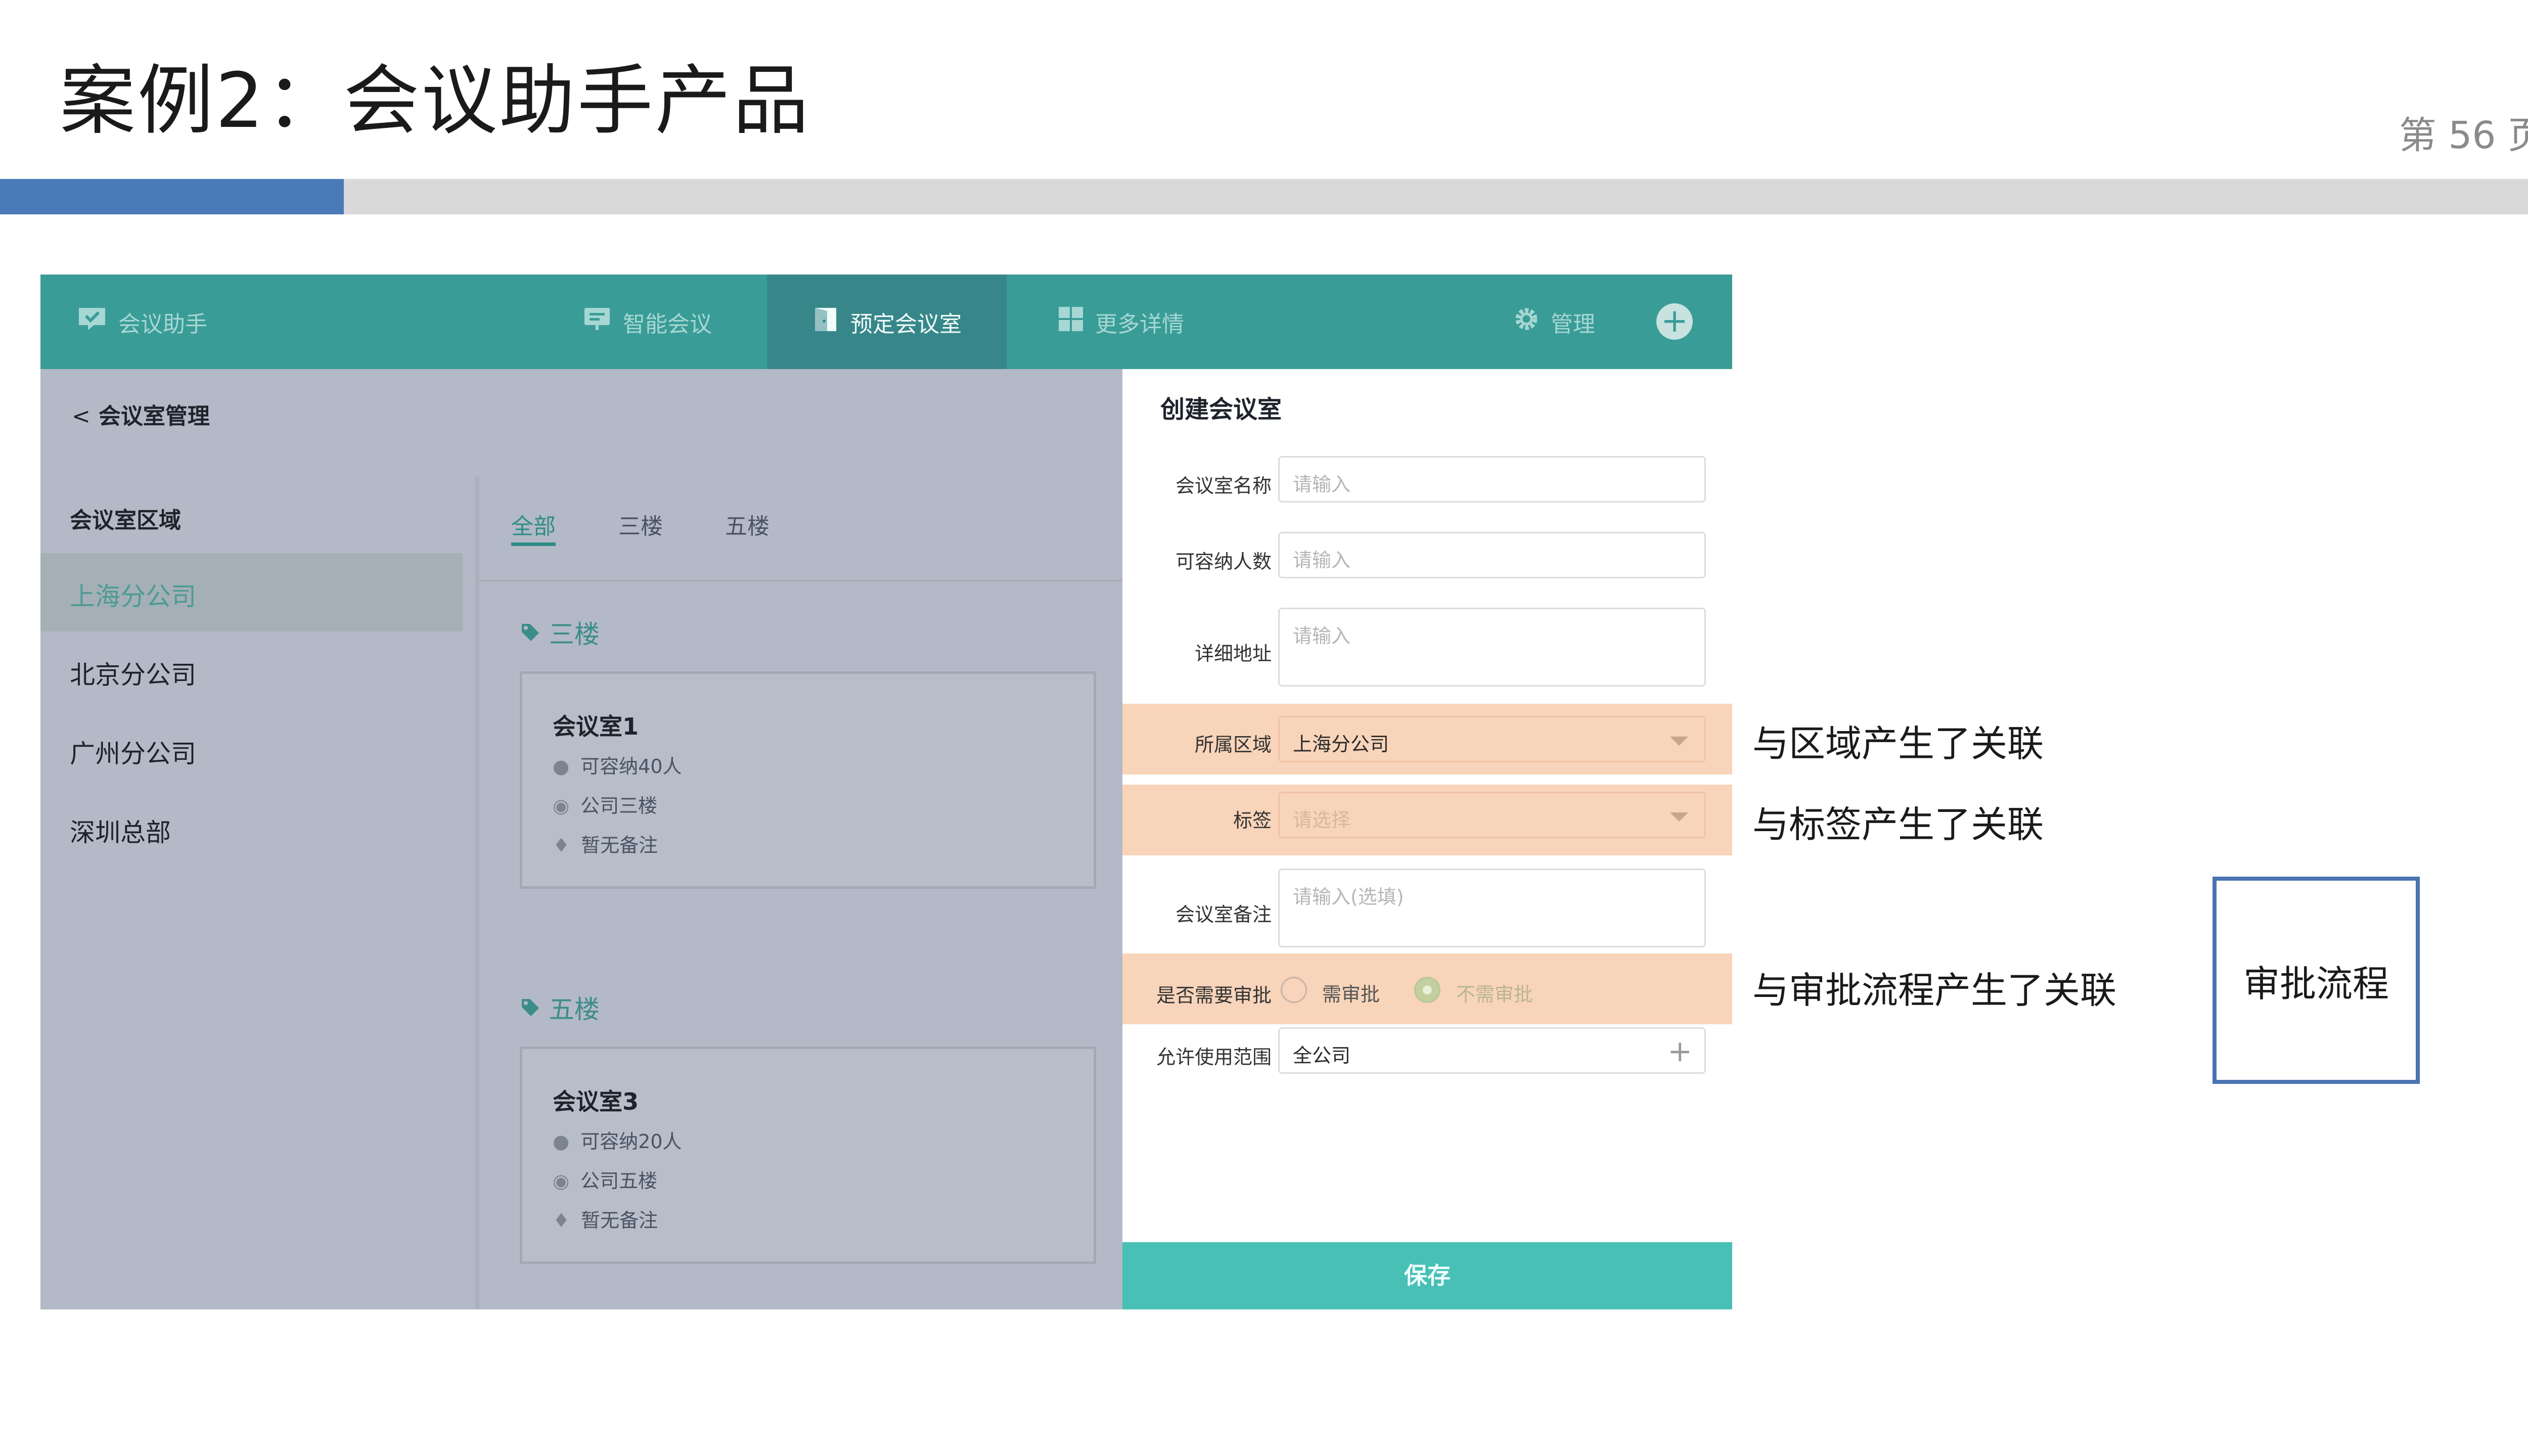 The height and width of the screenshot is (1456, 2528). What do you see at coordinates (668, 324) in the screenshot?
I see `nav-label: 智能会议` at bounding box center [668, 324].